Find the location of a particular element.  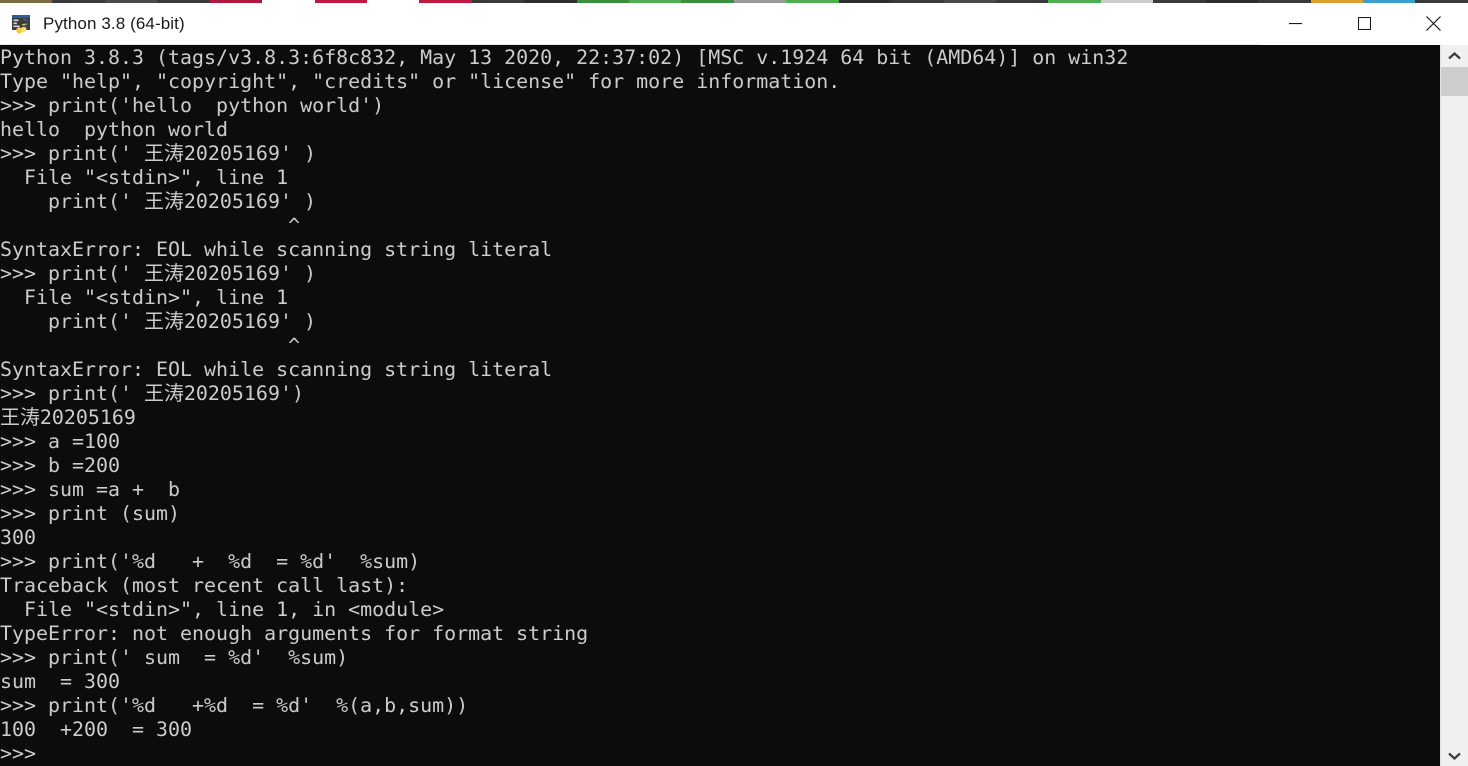

chevron-up-icon is located at coordinates (1454, 55).